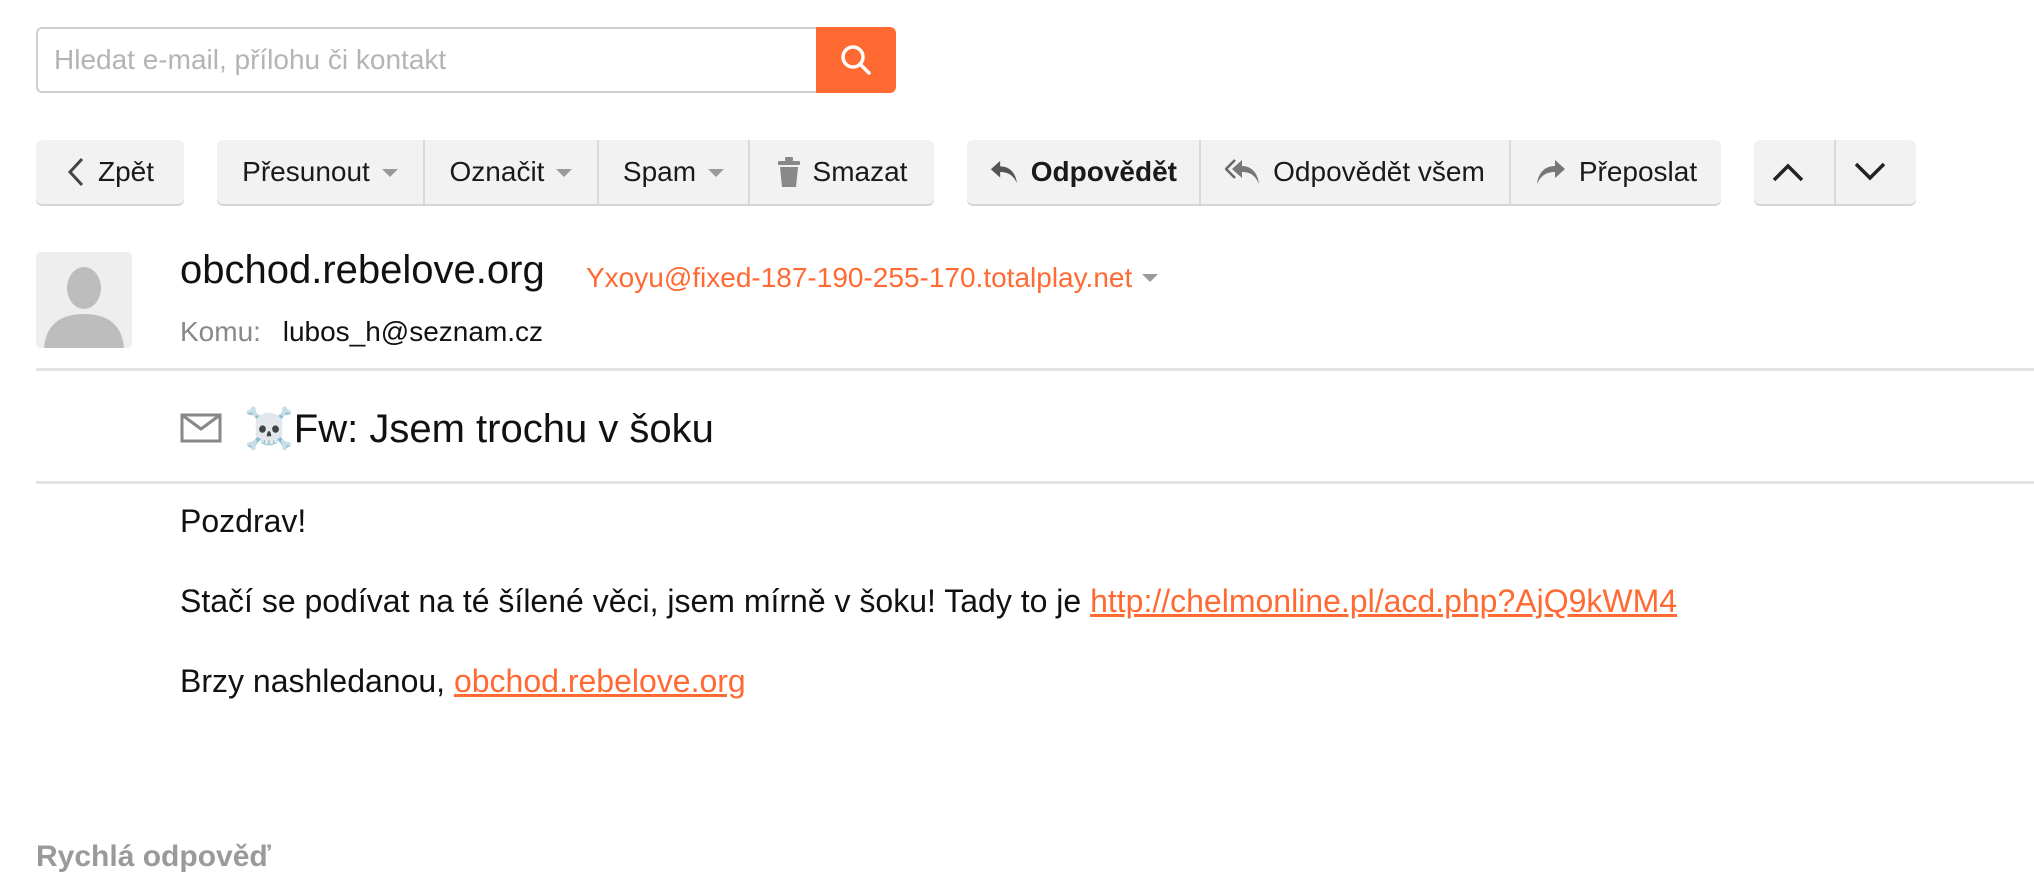 Image resolution: width=2034 pixels, height=874 pixels. Describe the element at coordinates (362, 270) in the screenshot. I see `sender-name: obchod.rebelove.org` at that location.